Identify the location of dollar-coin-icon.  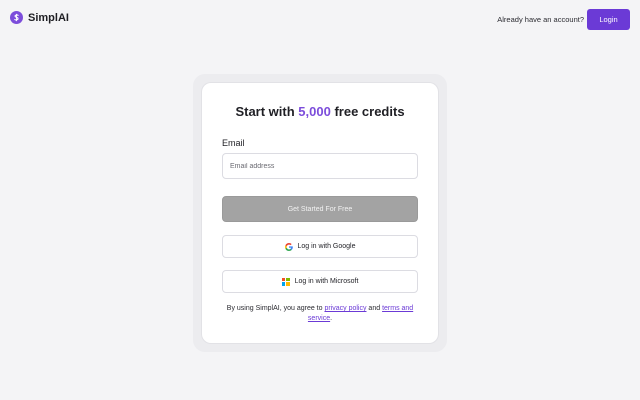
(16, 17).